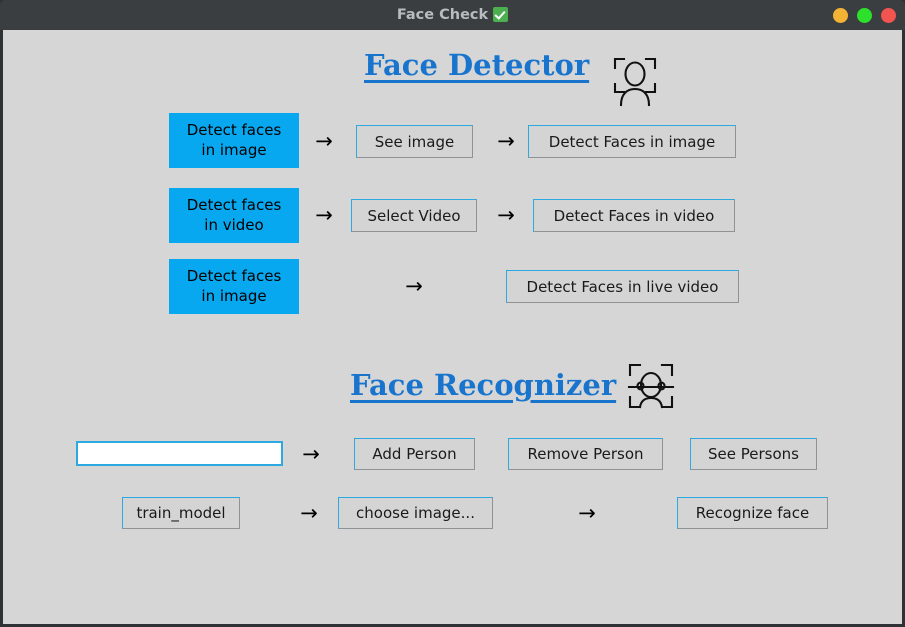  What do you see at coordinates (324, 214) in the screenshot?
I see `arrow-detector-row2-1: →` at bounding box center [324, 214].